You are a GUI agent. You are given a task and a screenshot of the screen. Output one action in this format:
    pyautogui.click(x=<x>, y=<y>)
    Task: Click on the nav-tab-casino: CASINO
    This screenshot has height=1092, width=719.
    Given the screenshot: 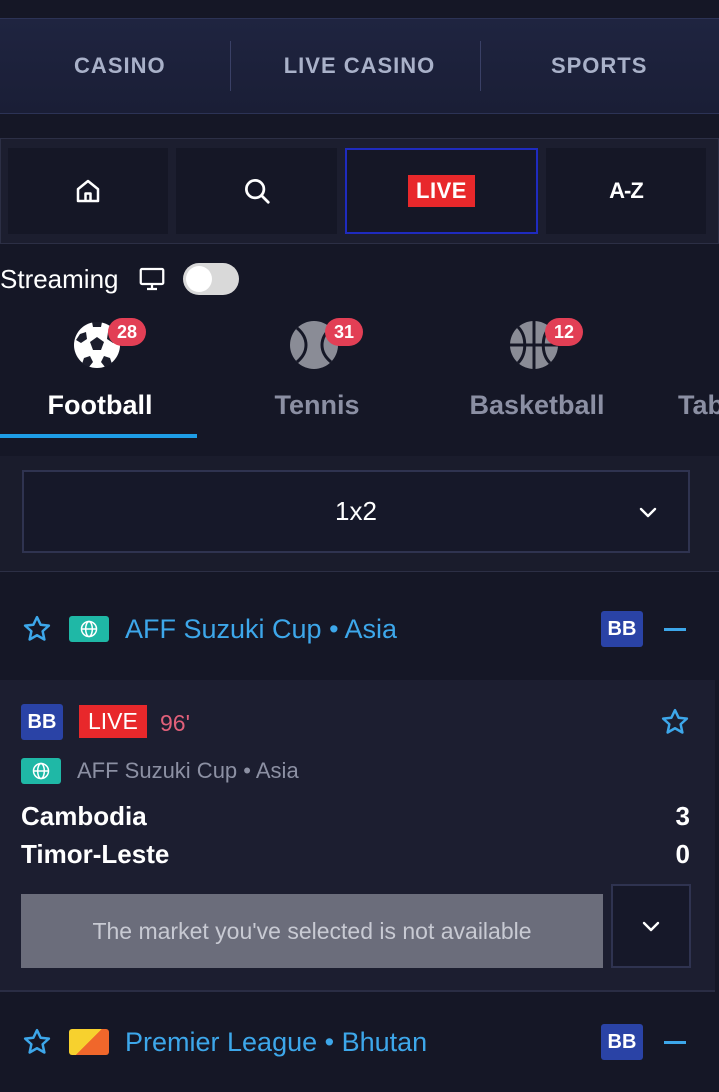 What is the action you would take?
    pyautogui.click(x=120, y=66)
    